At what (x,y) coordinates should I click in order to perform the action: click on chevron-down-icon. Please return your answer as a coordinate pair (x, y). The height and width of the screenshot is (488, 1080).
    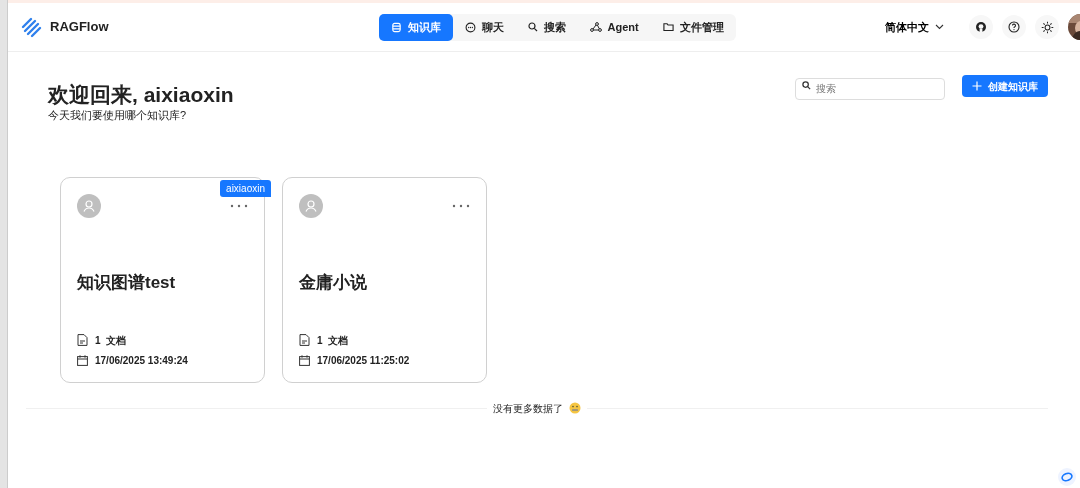
    Looking at the image, I should click on (939, 27).